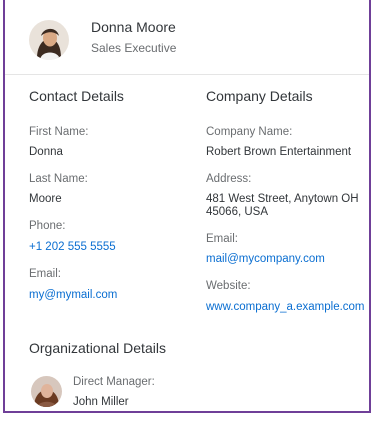 The image size is (382, 423). What do you see at coordinates (73, 295) in the screenshot?
I see `email-link: my@mymail.com` at bounding box center [73, 295].